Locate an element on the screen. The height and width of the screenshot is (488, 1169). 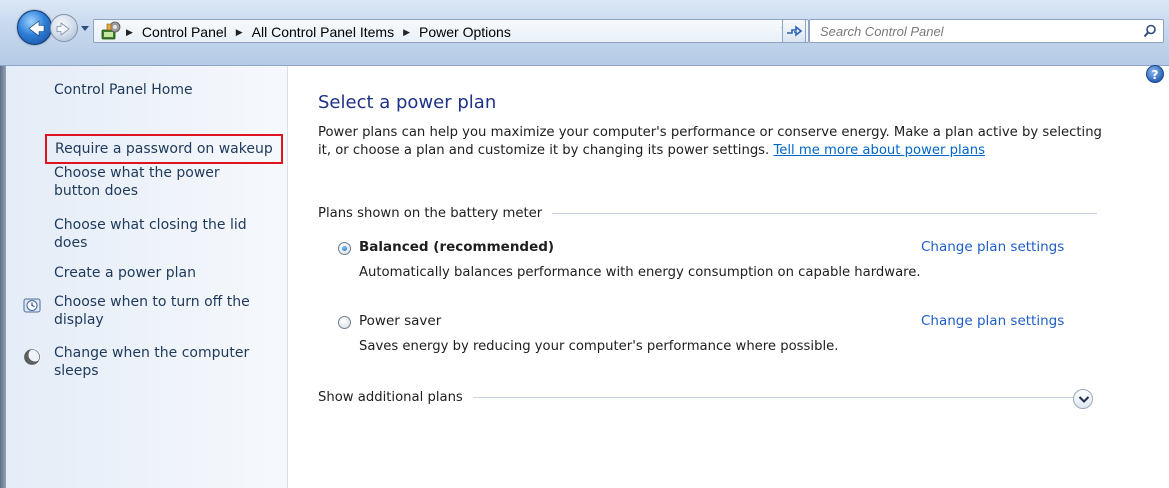
additional-plans-group: Show additional plans is located at coordinates (698, 397).